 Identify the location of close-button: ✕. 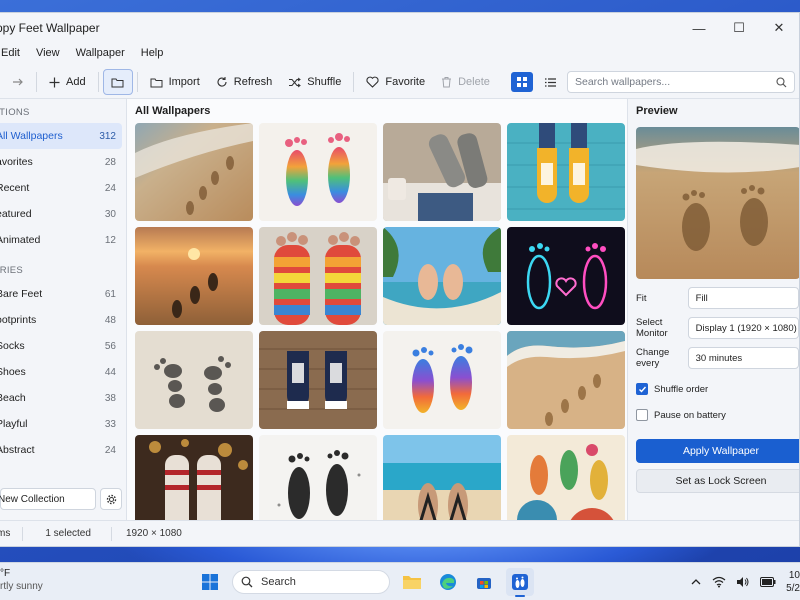
(779, 28).